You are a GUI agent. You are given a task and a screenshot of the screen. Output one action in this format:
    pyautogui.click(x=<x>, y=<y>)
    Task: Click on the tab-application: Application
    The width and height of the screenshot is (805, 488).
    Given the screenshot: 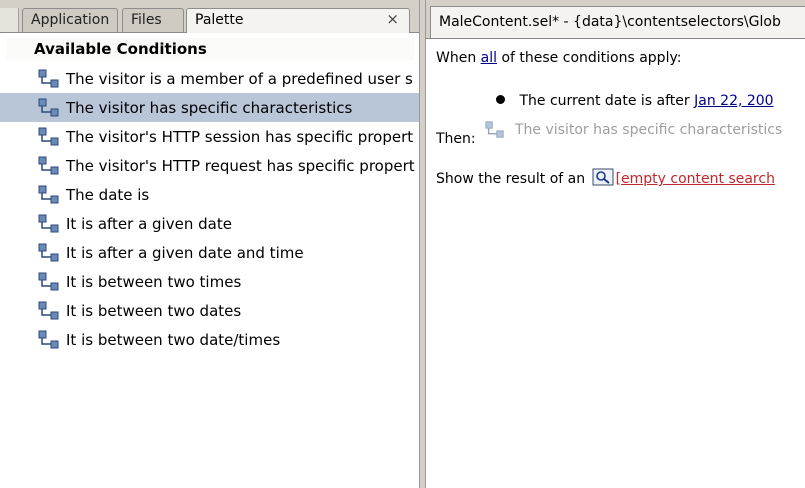 What is the action you would take?
    pyautogui.click(x=70, y=20)
    